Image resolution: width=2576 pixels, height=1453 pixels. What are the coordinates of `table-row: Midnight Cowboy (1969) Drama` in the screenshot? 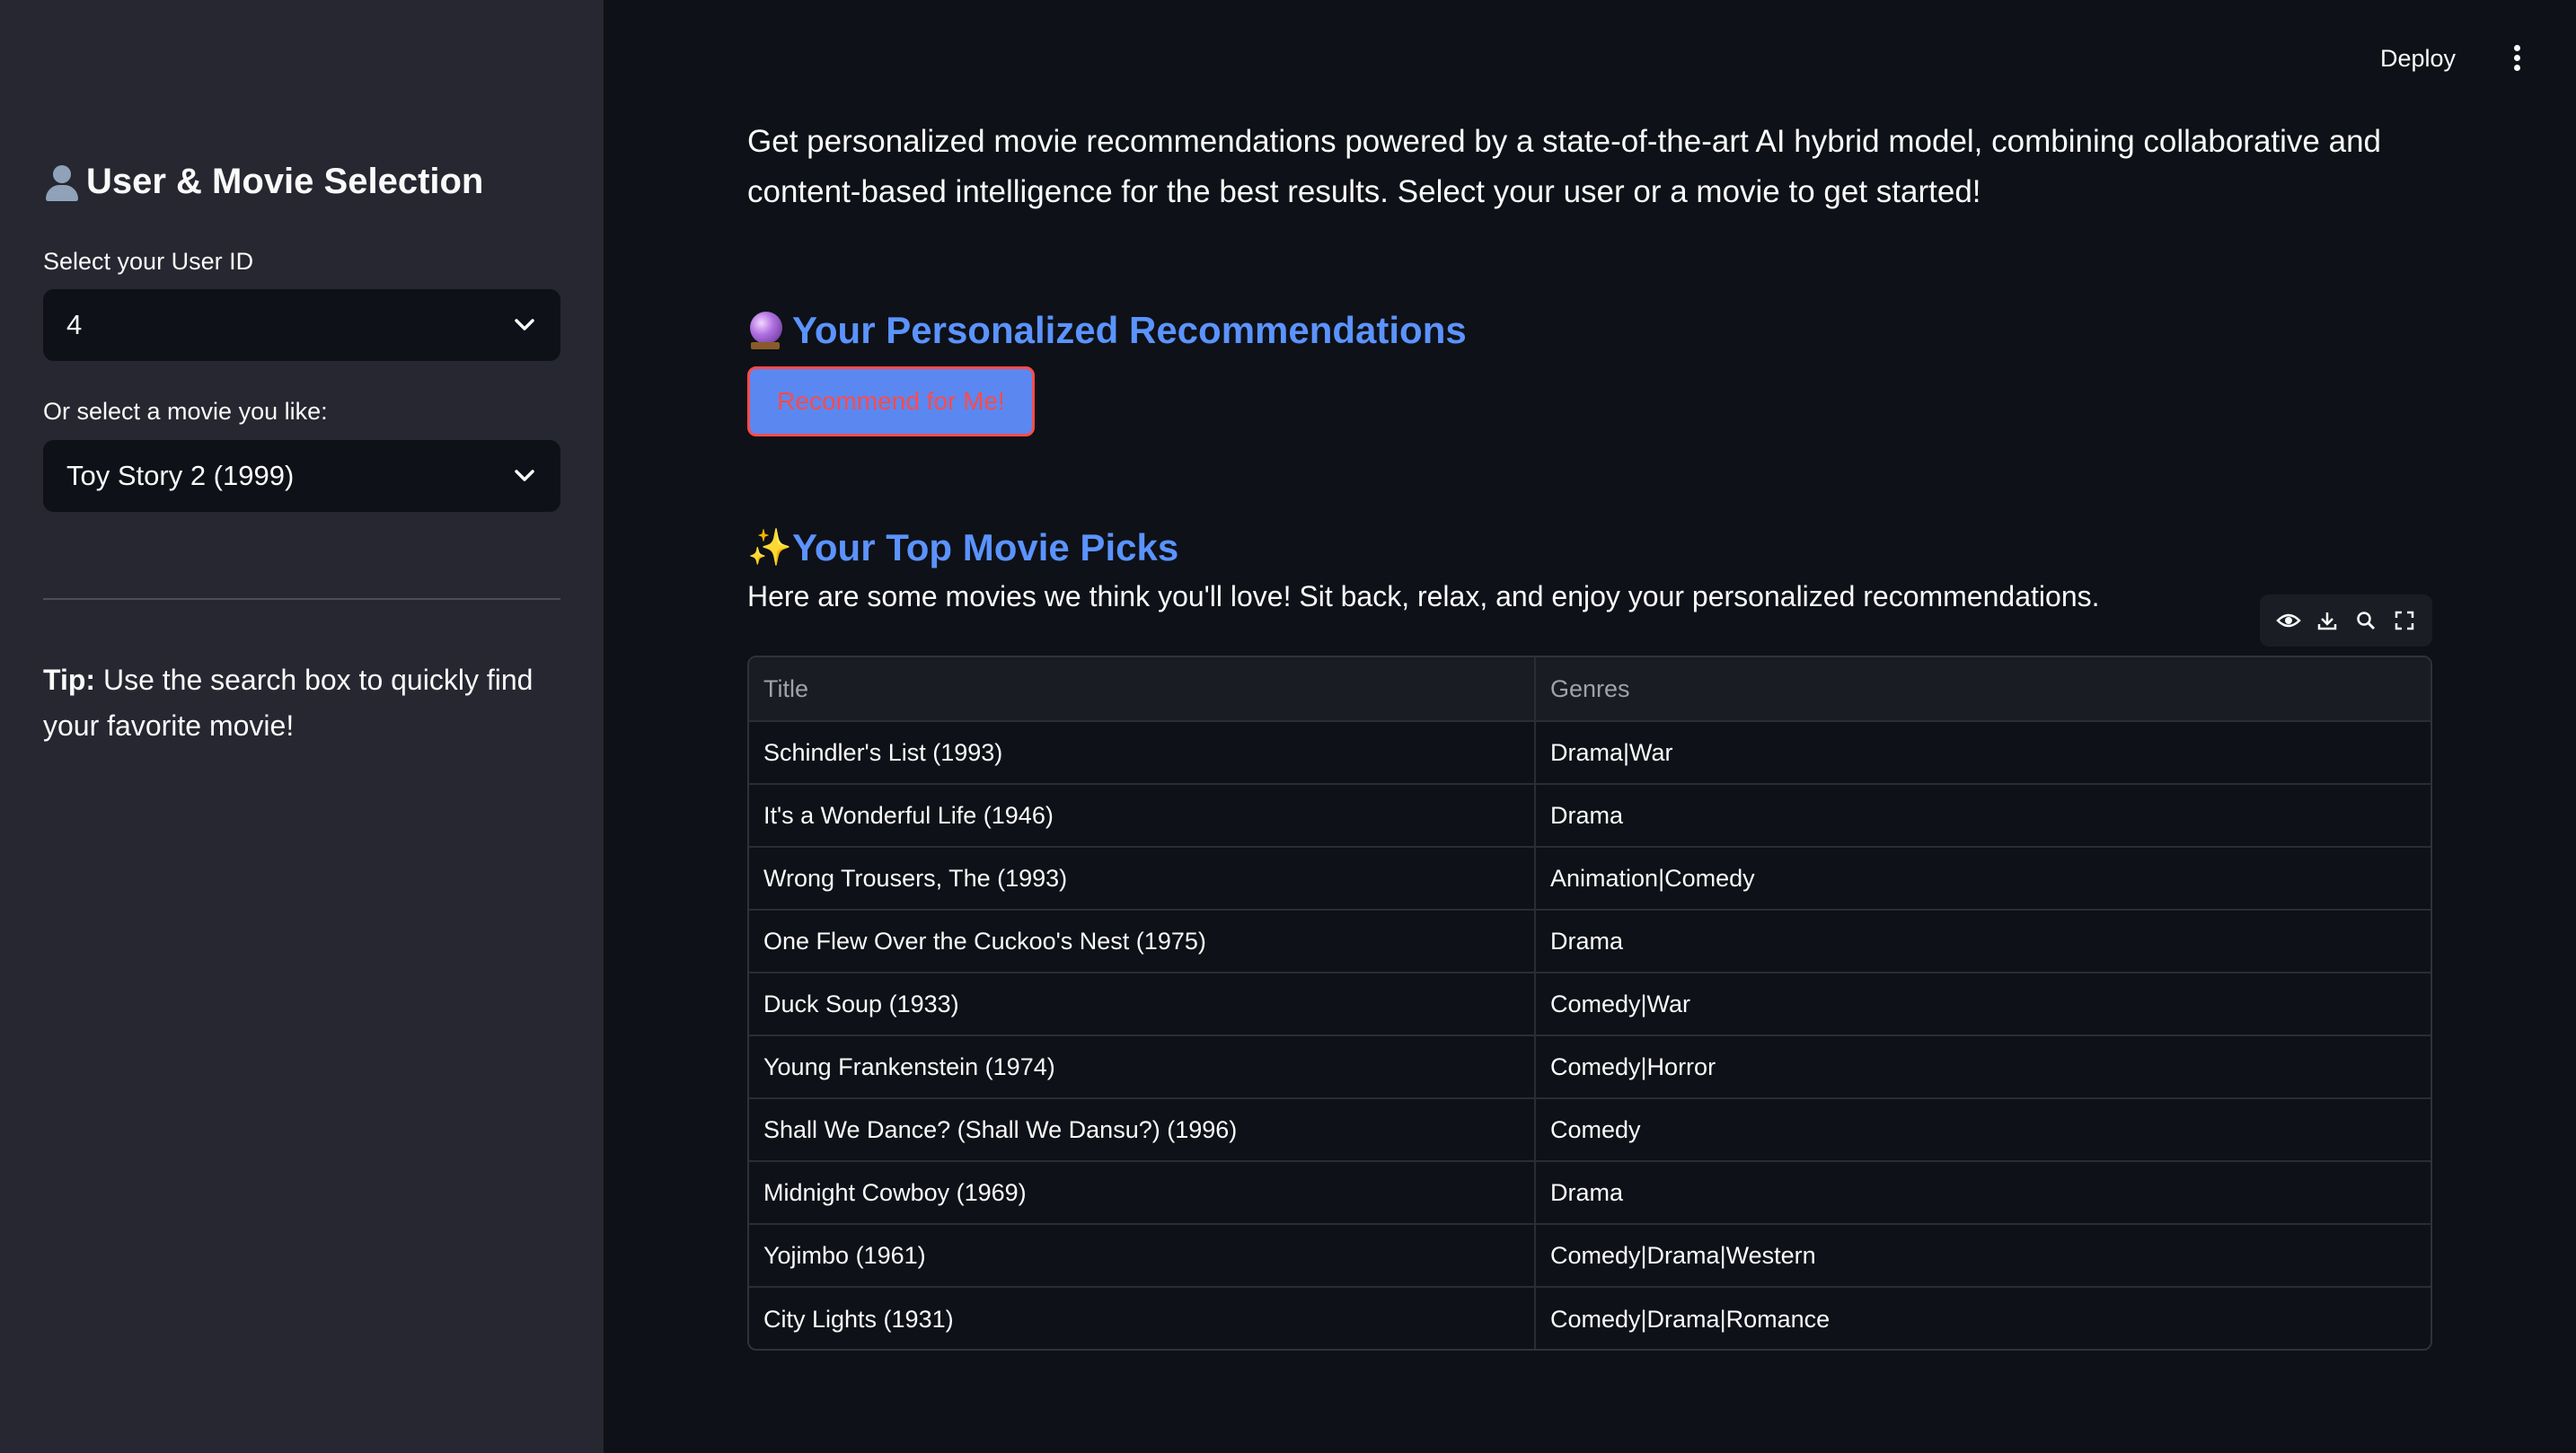 It's located at (1589, 1193).